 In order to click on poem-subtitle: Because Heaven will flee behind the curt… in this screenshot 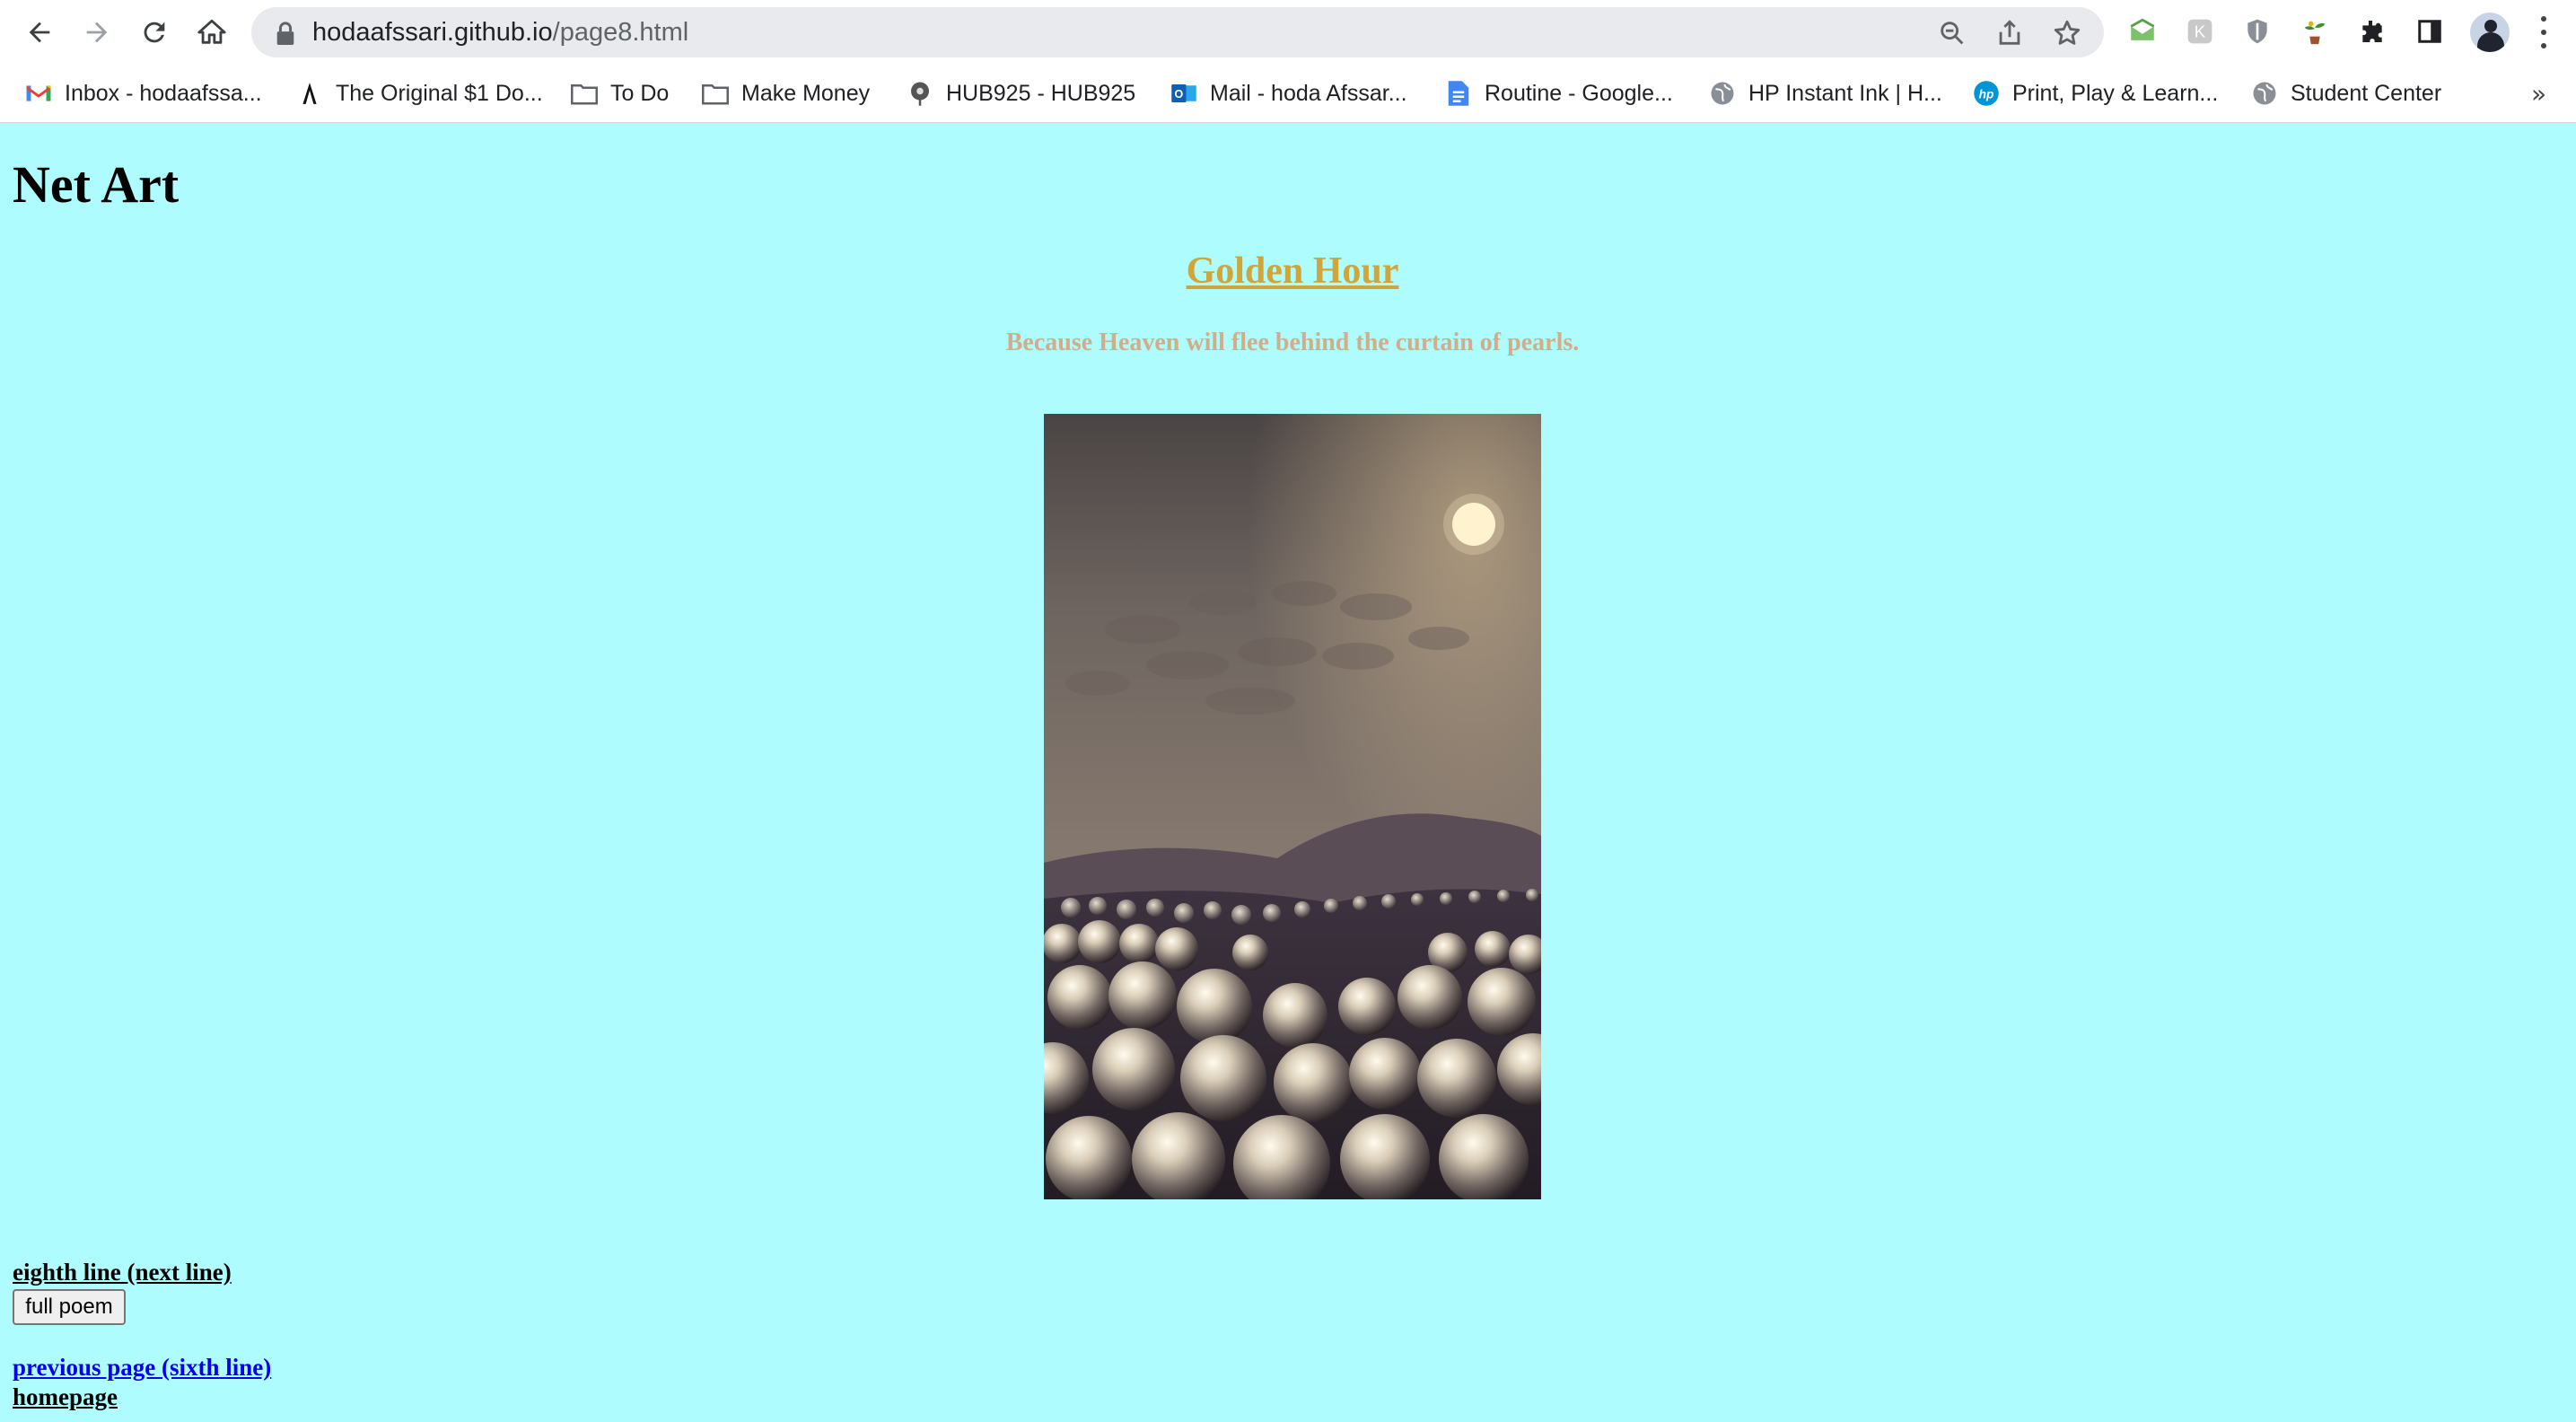, I will do `click(1292, 342)`.